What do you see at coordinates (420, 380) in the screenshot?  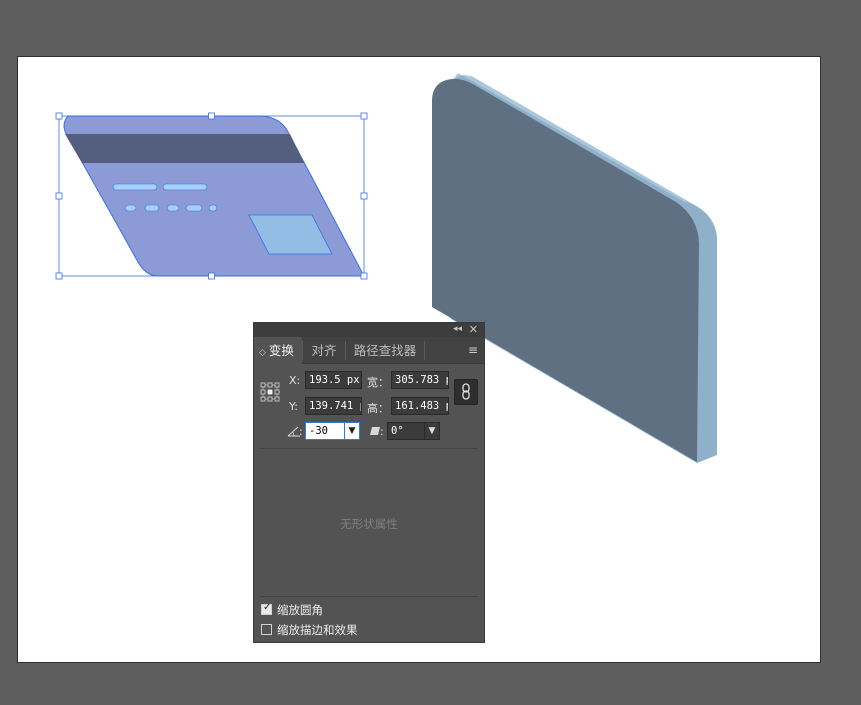 I see `width-field: 305.783 p` at bounding box center [420, 380].